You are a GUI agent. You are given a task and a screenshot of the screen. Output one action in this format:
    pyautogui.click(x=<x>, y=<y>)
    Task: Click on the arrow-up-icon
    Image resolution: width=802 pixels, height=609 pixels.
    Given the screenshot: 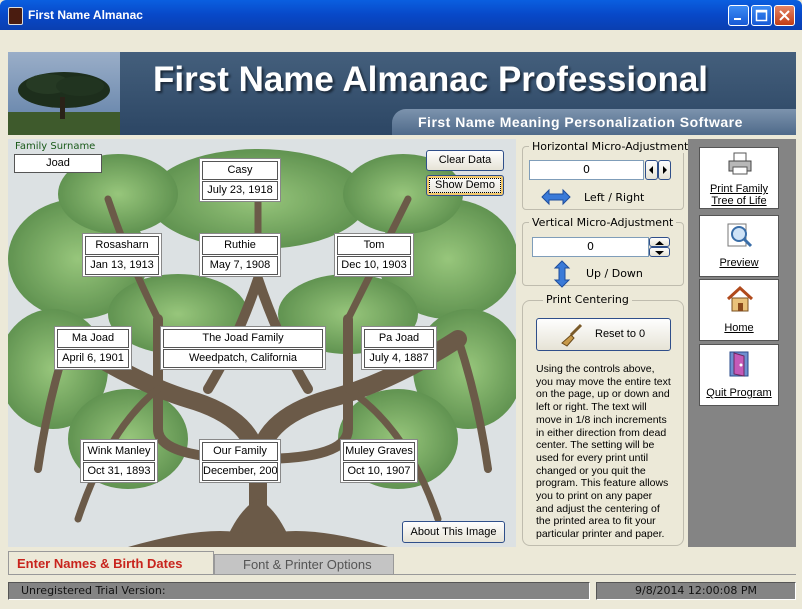 What is the action you would take?
    pyautogui.click(x=659, y=242)
    